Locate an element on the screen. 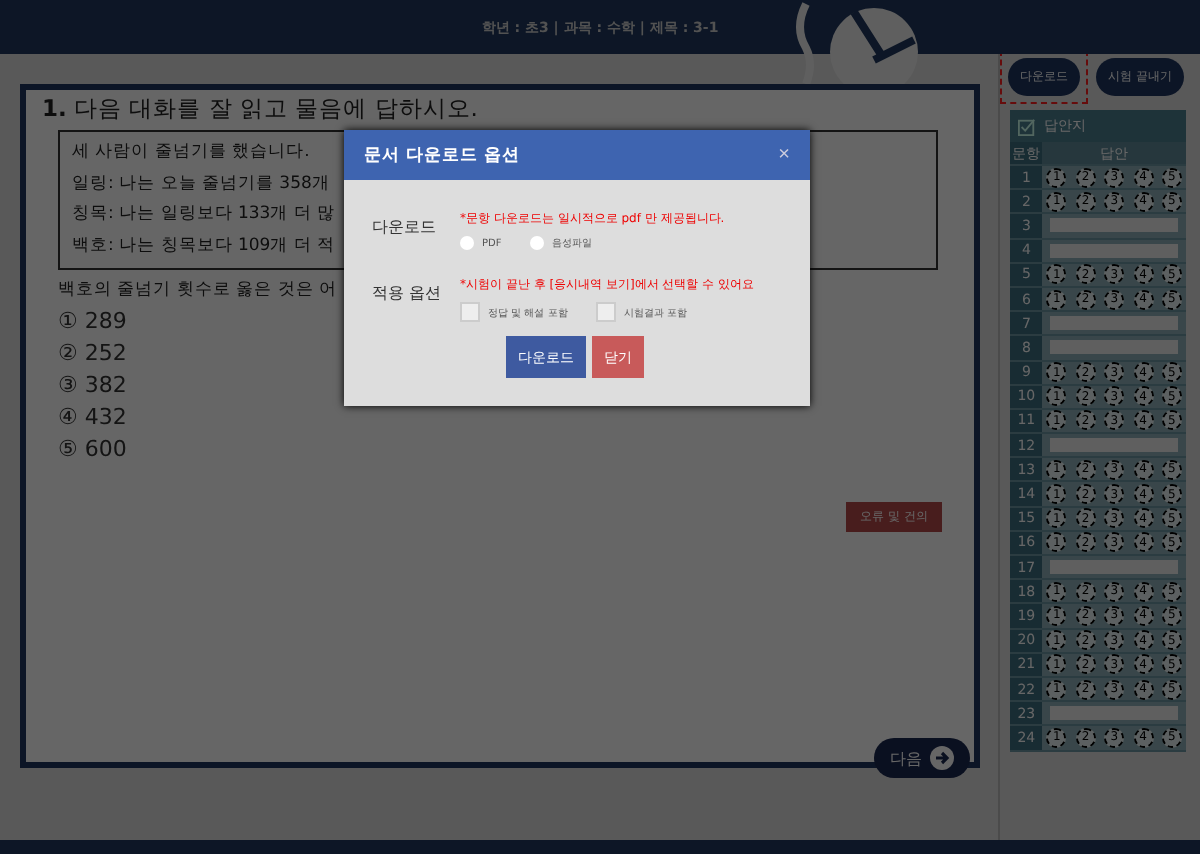 The height and width of the screenshot is (854, 1200). dialog-title: 문서 다운로드 옵션 is located at coordinates (442, 155).